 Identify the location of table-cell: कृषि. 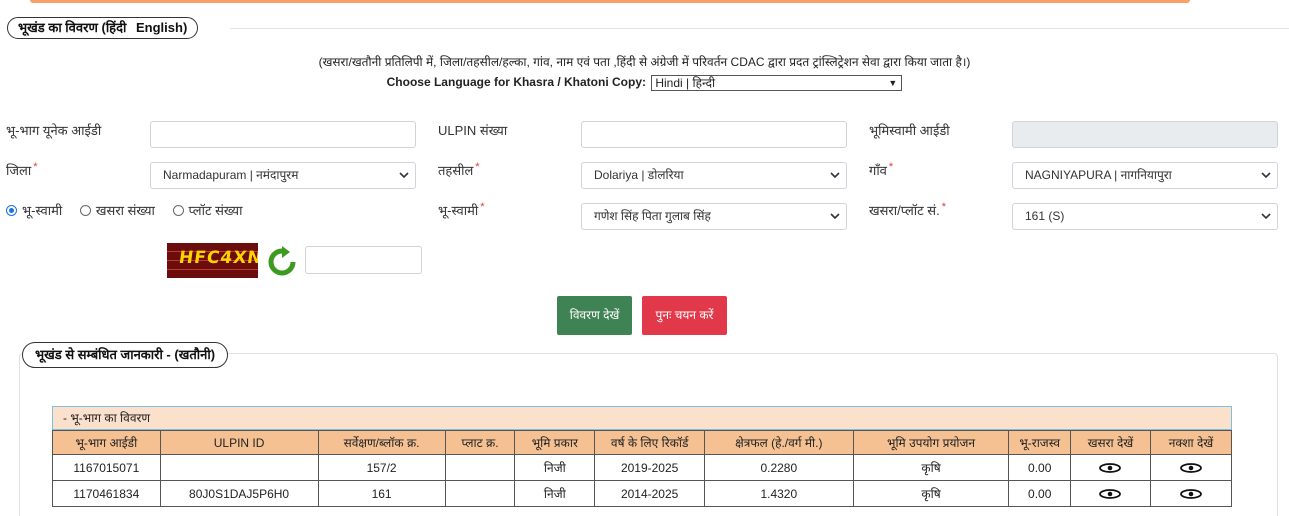
(931, 467).